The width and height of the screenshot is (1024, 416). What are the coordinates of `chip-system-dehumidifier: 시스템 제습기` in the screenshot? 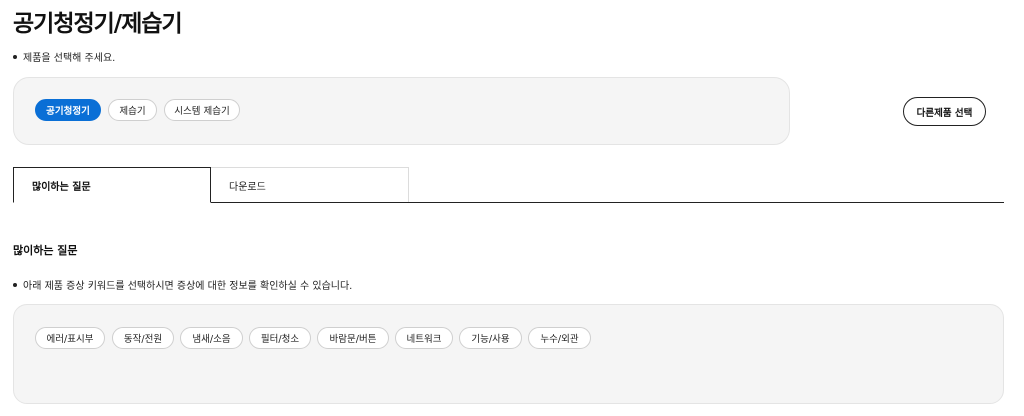 It's located at (202, 110).